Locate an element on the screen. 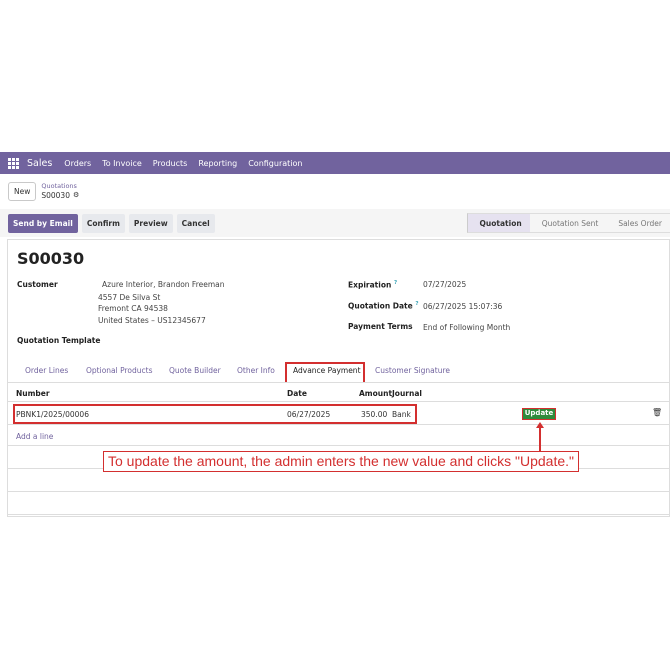 The width and height of the screenshot is (670, 670). stage-quotation: Quotation is located at coordinates (498, 223).